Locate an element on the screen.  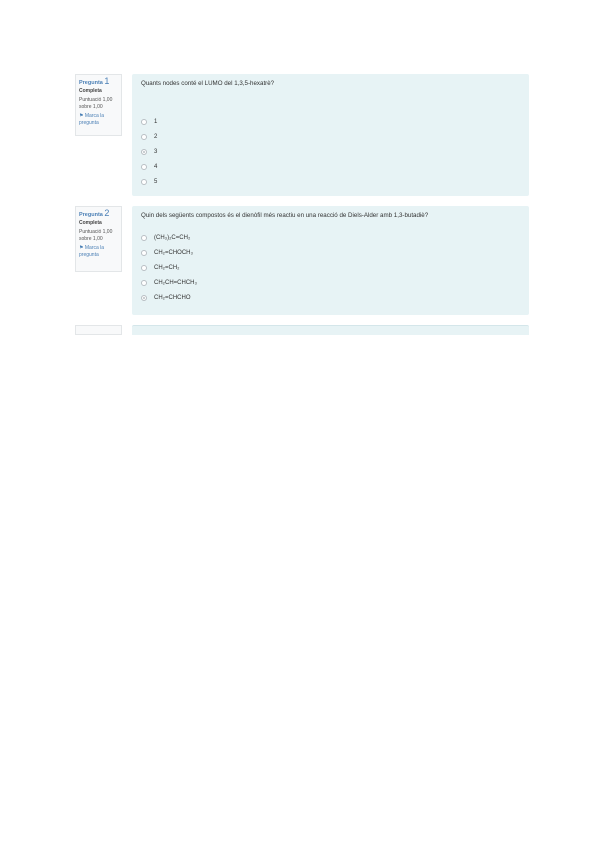
answer-option: 3 is located at coordinates (330, 151).